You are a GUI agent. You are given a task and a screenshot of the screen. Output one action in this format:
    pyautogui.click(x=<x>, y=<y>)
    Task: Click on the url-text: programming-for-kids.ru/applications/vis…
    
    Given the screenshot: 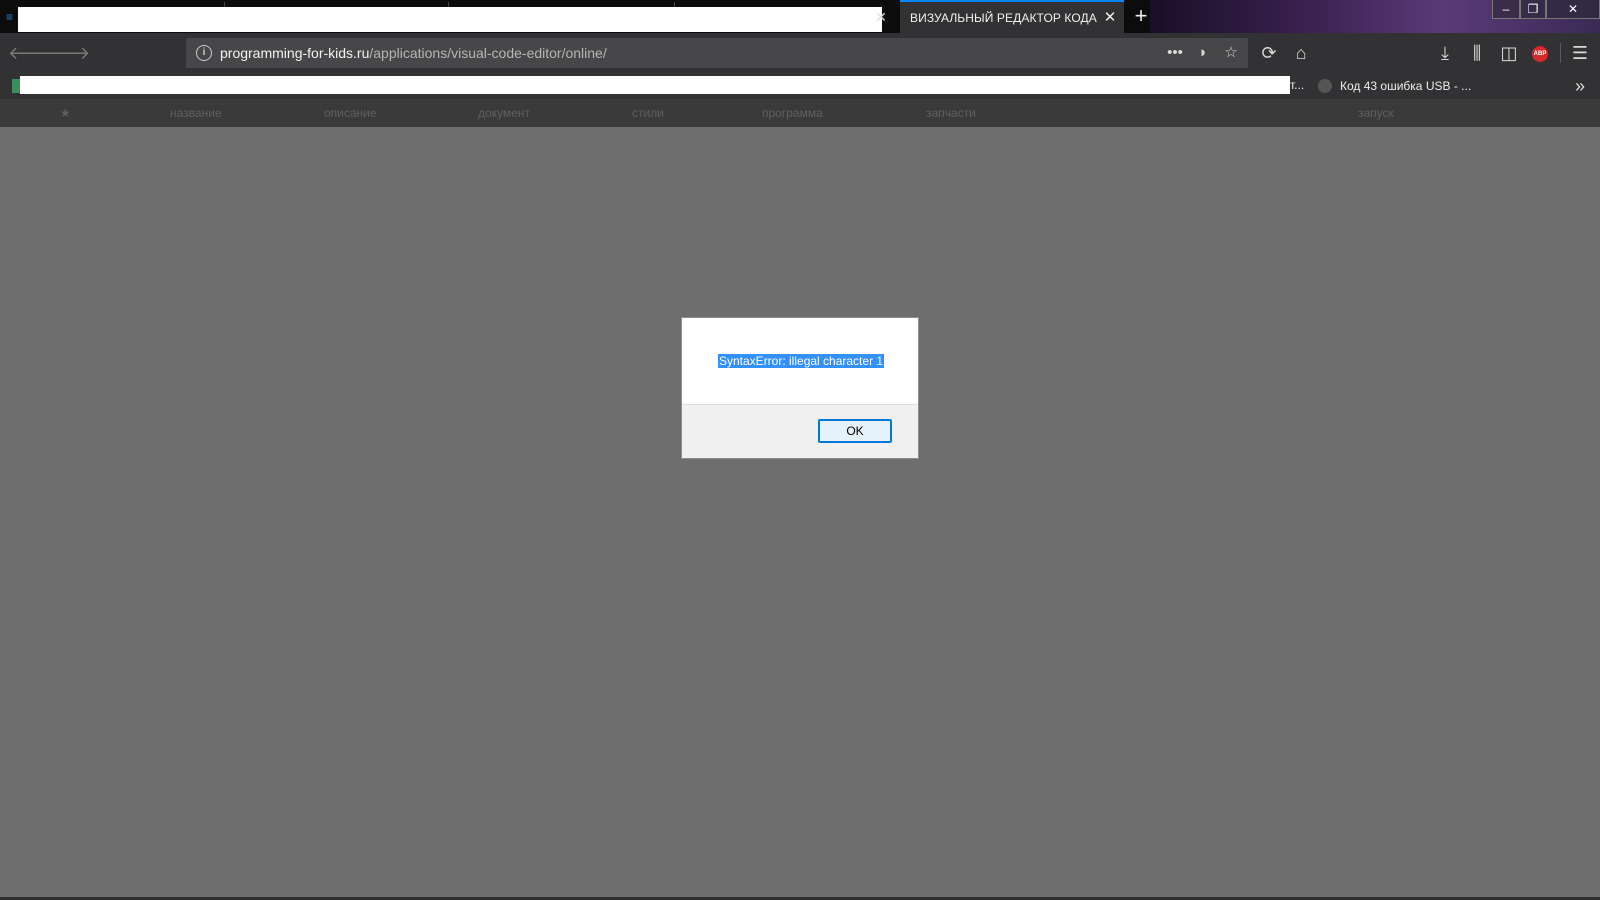 What is the action you would take?
    pyautogui.click(x=413, y=53)
    